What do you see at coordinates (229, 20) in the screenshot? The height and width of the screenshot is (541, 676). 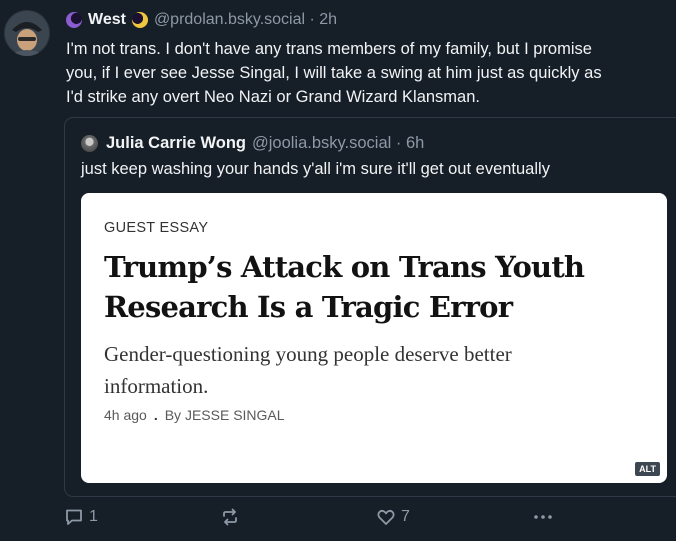 I see `author-handle: @prdolan.bsky.social` at bounding box center [229, 20].